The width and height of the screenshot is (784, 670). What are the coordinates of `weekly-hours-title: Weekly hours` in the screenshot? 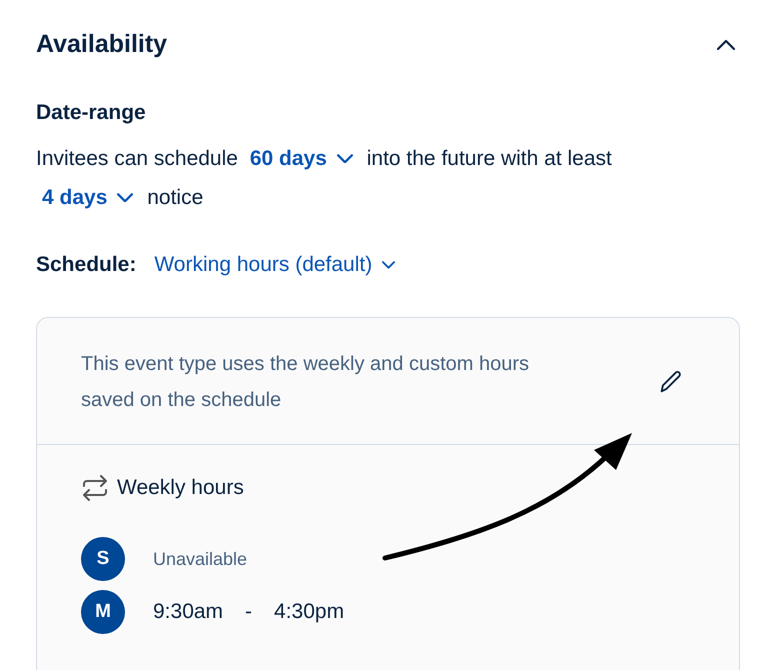 It's located at (180, 488).